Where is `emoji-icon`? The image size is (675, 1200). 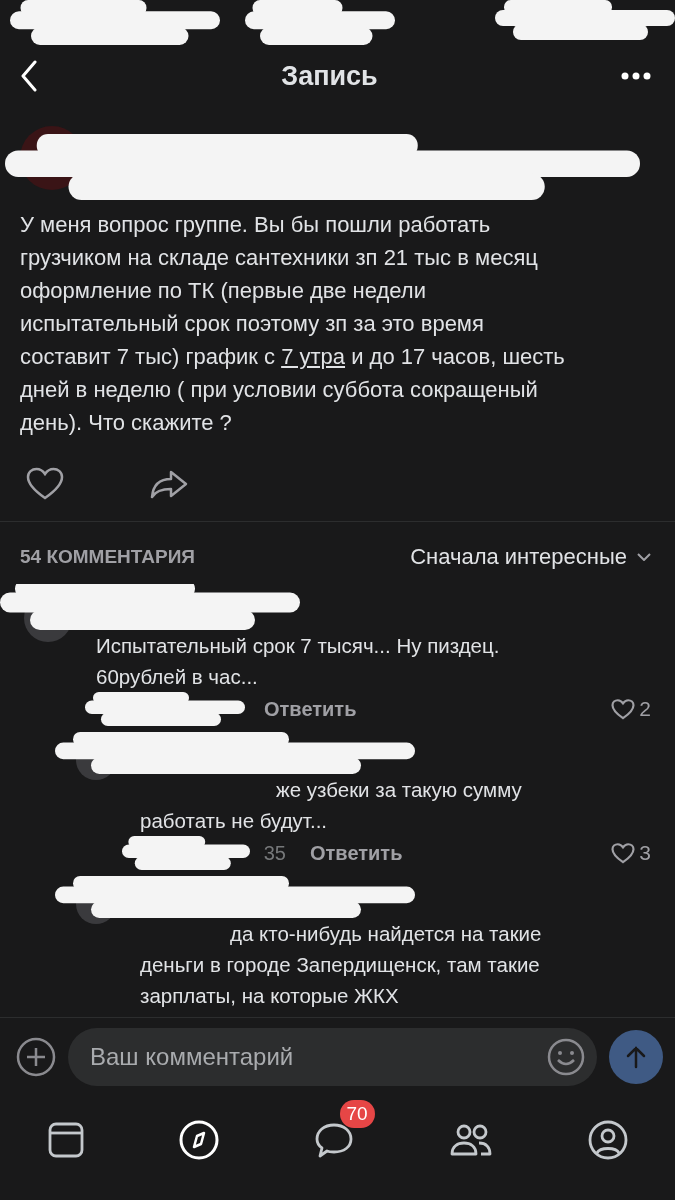
emoji-icon is located at coordinates (566, 1057).